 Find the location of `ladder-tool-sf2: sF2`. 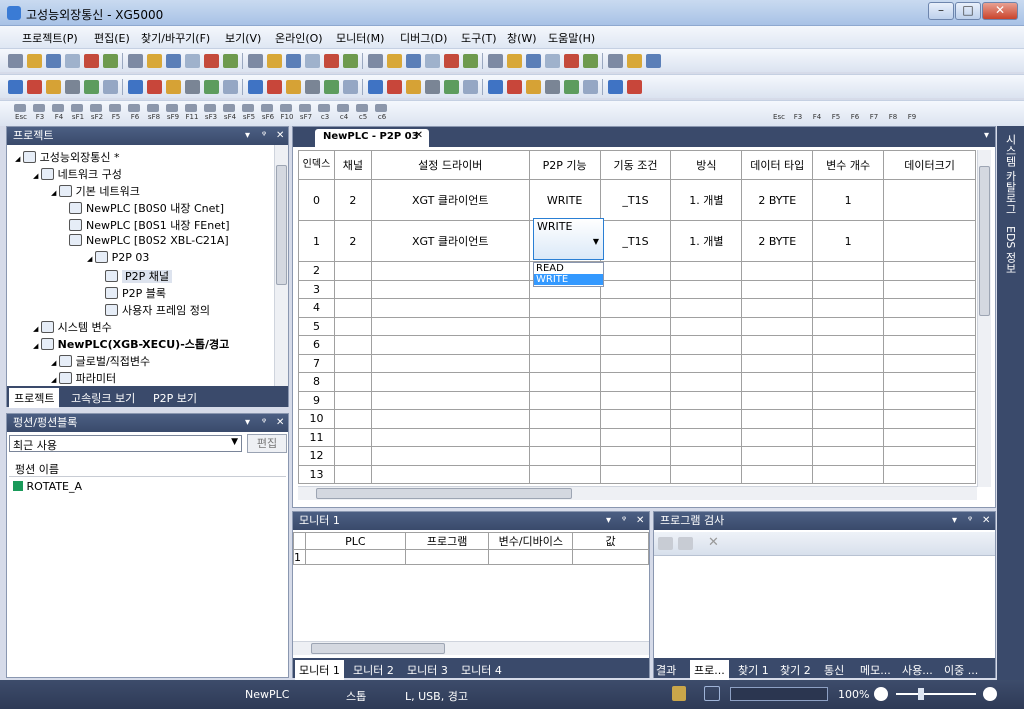

ladder-tool-sf2: sF2 is located at coordinates (97, 117).